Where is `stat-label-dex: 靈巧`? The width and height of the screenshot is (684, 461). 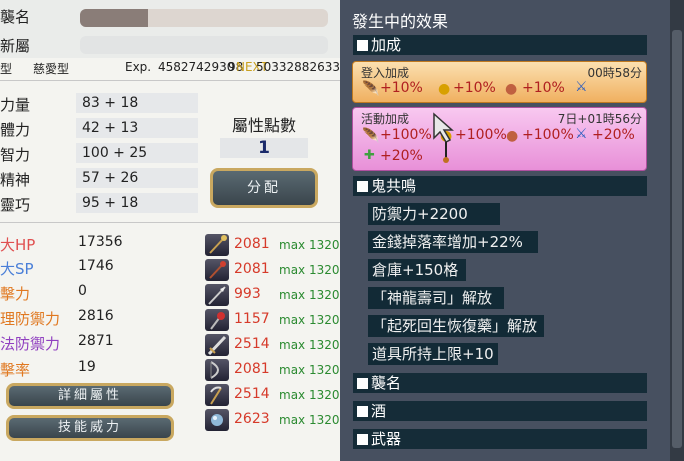
stat-label-dex: 靈巧 is located at coordinates (15, 205).